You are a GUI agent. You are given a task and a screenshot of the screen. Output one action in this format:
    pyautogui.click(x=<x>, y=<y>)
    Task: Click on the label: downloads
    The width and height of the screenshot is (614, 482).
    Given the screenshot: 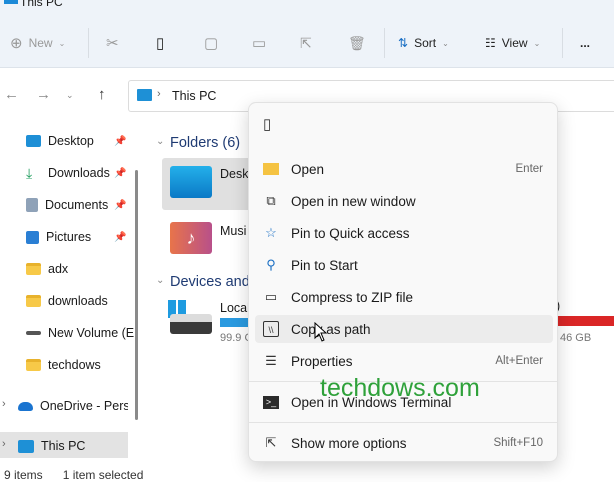 What is the action you would take?
    pyautogui.click(x=78, y=301)
    